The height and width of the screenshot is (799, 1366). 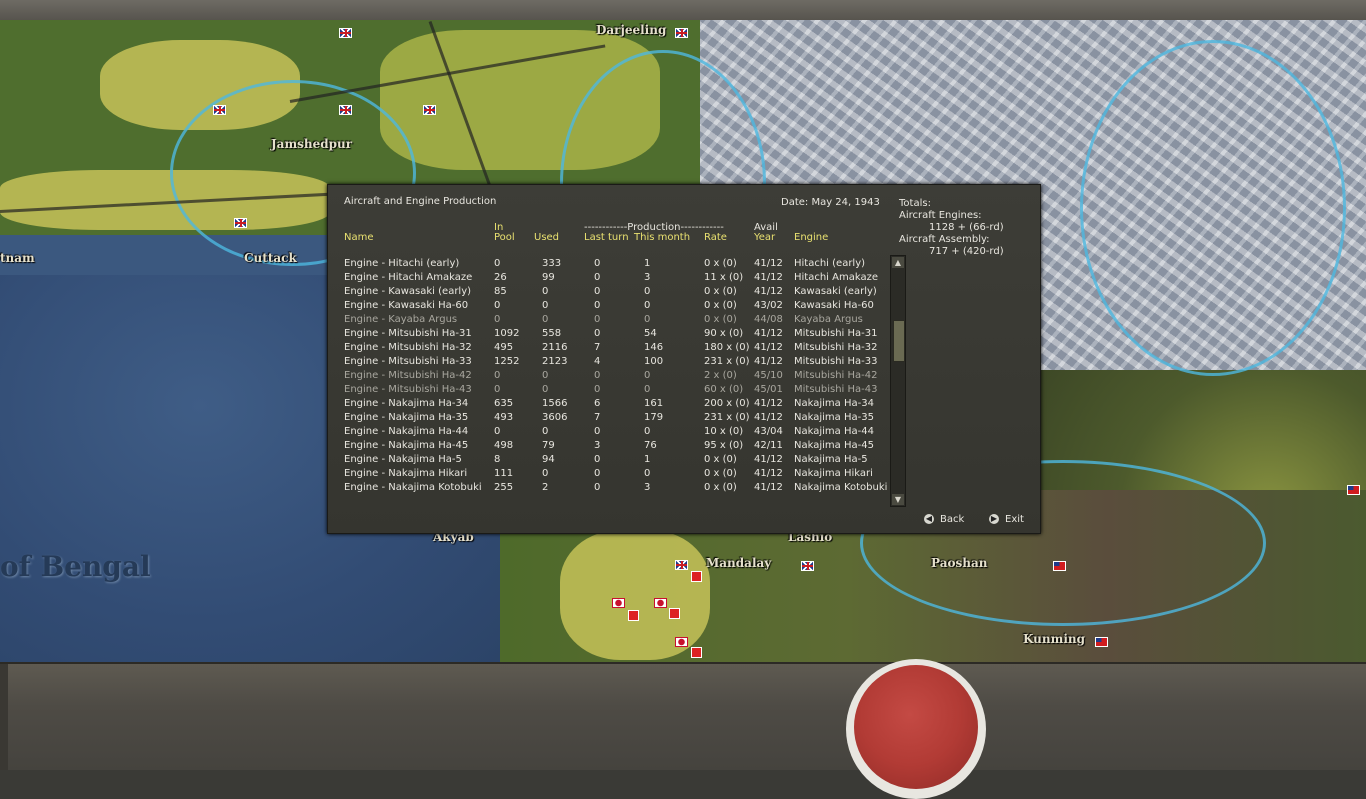 What do you see at coordinates (552, 333) in the screenshot?
I see `cell-used: 558` at bounding box center [552, 333].